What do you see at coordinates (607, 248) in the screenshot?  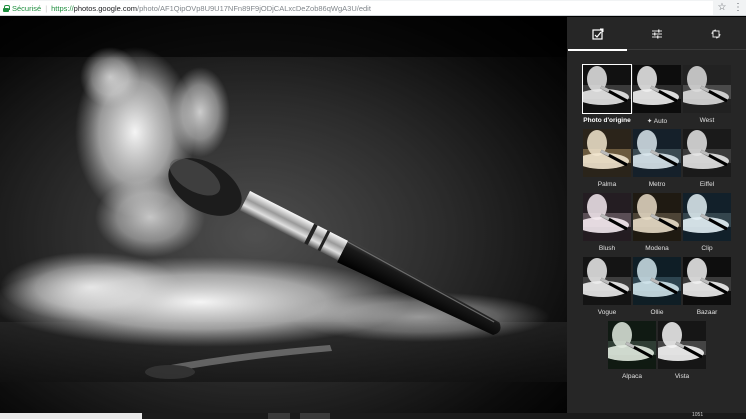 I see `filter-label-text: Blush` at bounding box center [607, 248].